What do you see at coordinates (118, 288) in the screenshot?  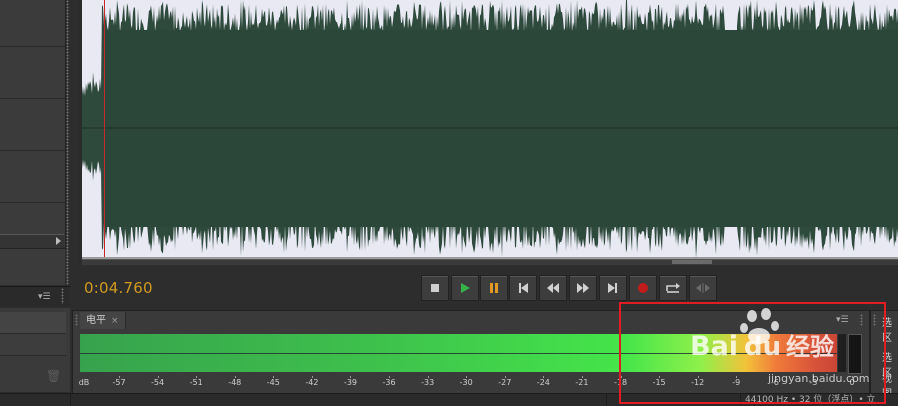 I see `current-time-display: 0:04.760` at bounding box center [118, 288].